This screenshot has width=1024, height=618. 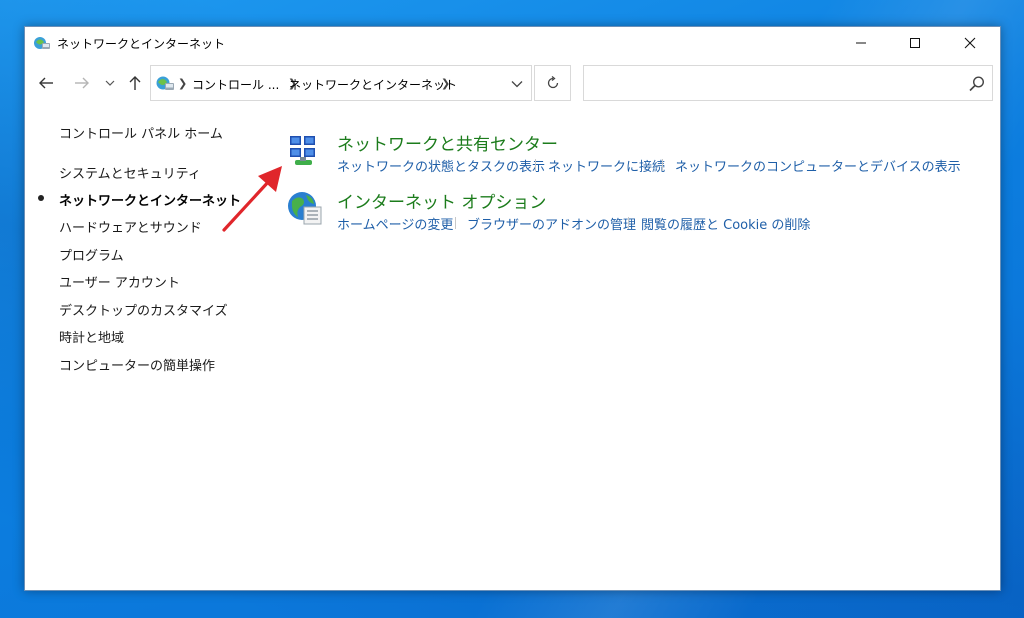 I want to click on minimize-button, so click(x=861, y=43).